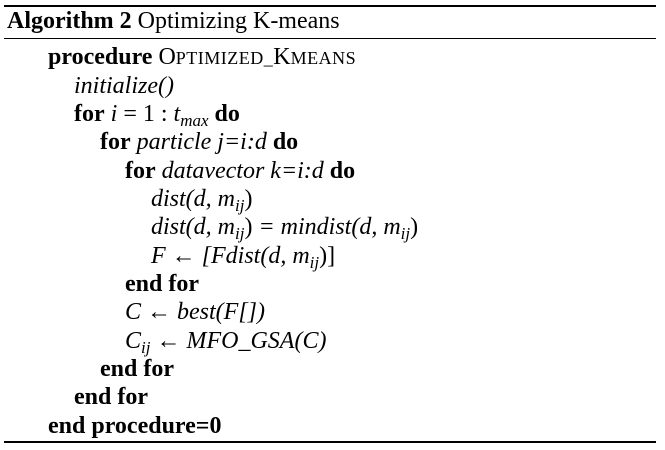 This screenshot has width=665, height=450. I want to click on bottom-rule, so click(330, 442).